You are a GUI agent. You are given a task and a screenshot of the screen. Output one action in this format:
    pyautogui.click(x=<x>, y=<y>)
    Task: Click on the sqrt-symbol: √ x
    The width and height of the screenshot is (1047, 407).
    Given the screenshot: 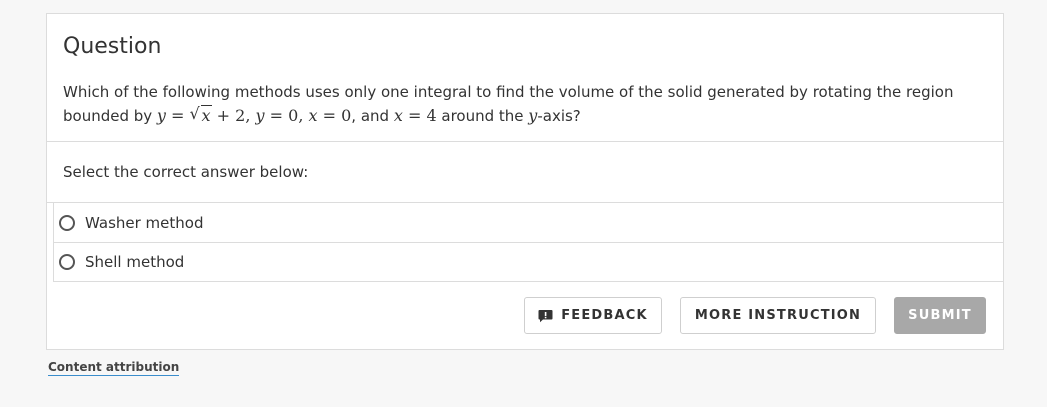 What is the action you would take?
    pyautogui.click(x=200, y=114)
    